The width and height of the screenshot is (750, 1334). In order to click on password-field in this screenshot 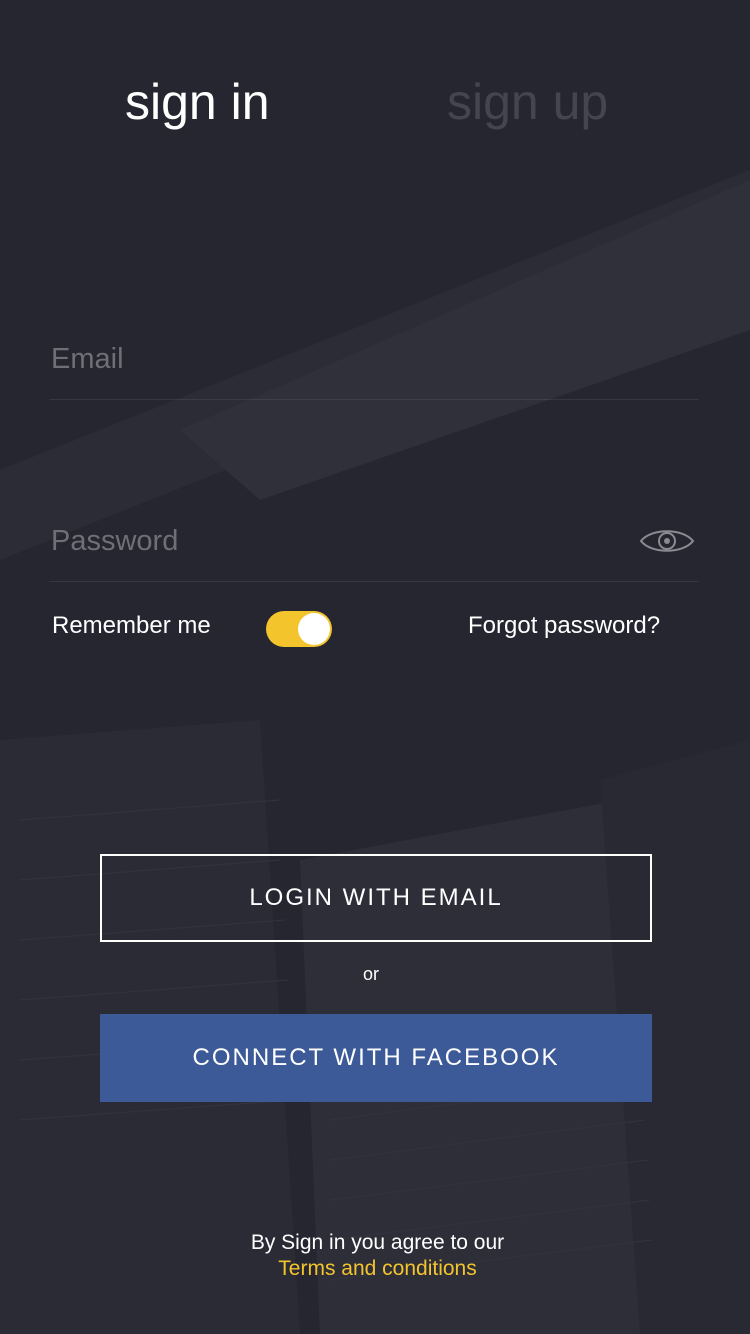, I will do `click(374, 552)`.